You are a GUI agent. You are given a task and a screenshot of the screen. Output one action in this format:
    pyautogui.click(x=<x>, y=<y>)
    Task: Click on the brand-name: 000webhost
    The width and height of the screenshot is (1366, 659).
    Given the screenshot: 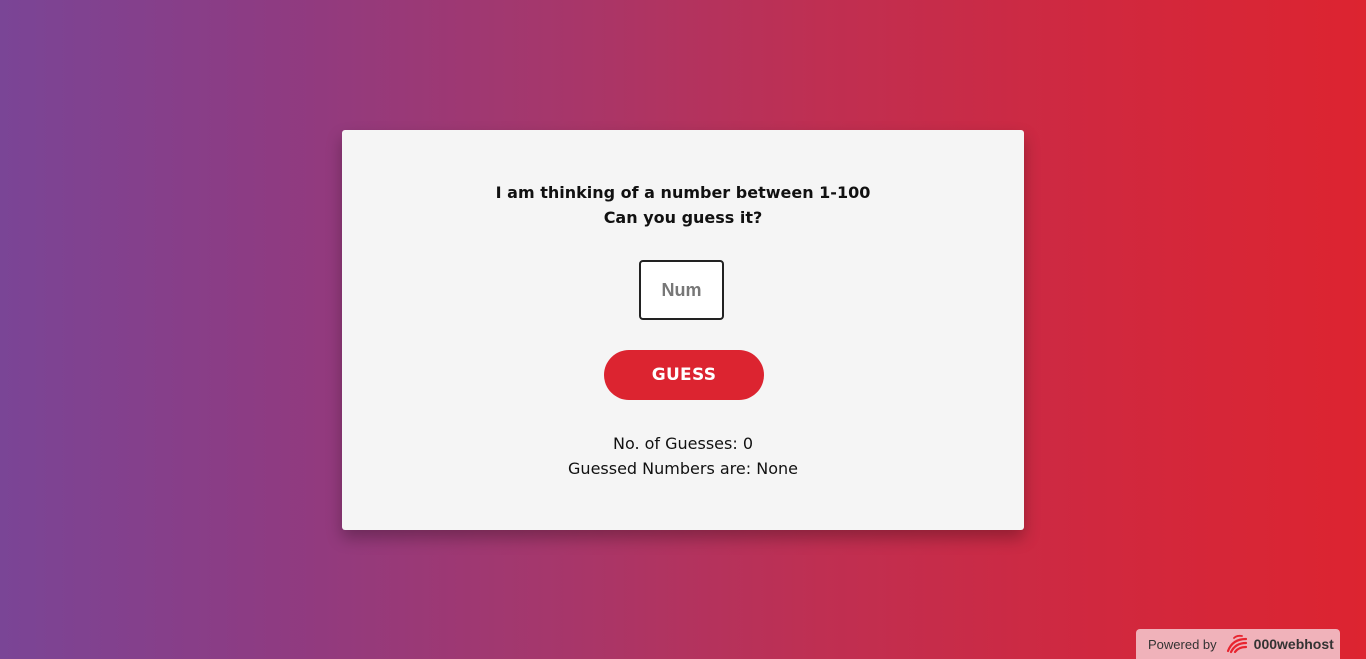 What is the action you would take?
    pyautogui.click(x=1293, y=644)
    